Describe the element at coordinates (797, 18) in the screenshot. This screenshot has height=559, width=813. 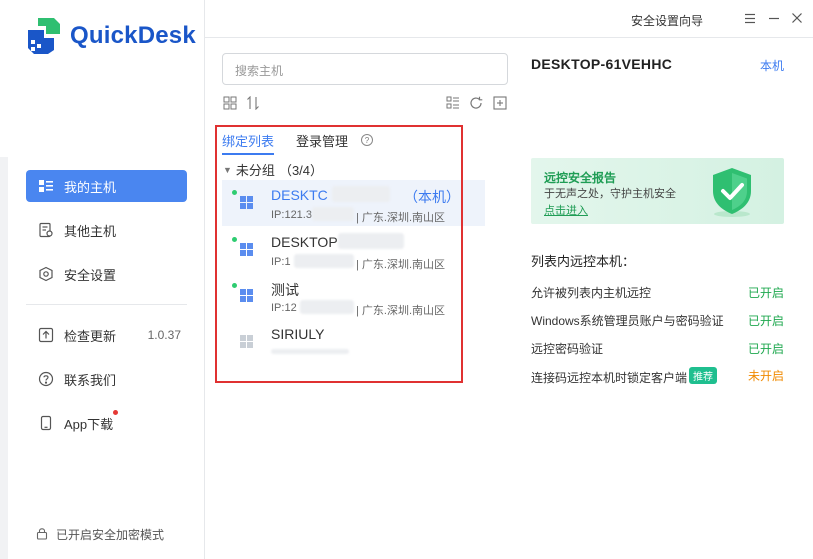
I see `close-icon` at that location.